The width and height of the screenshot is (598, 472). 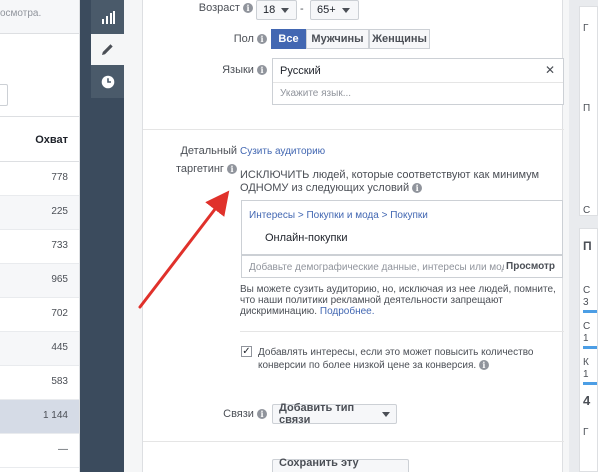 I want to click on reach-value: 583, so click(x=59, y=381).